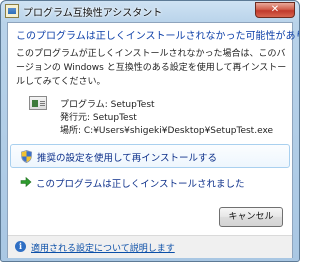 The image size is (320, 262). Describe the element at coordinates (26, 156) in the screenshot. I see `shield-icon` at that location.